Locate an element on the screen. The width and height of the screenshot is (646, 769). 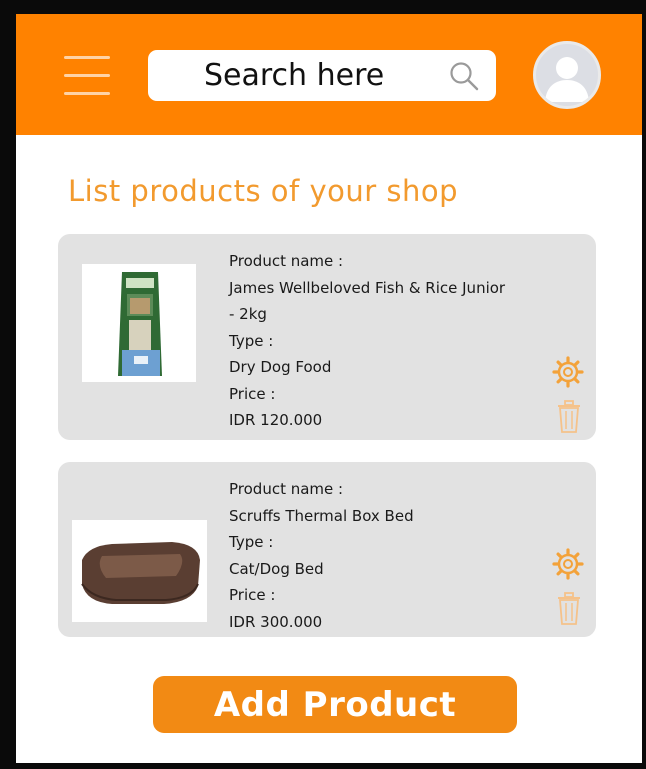
search-icon is located at coordinates (464, 76).